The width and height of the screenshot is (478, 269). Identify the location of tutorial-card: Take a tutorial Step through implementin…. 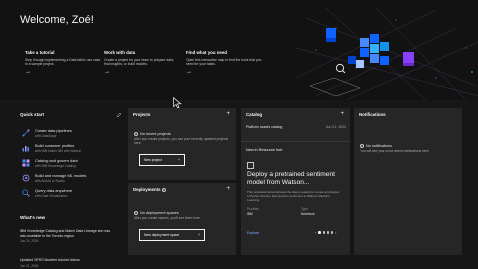
(63, 62).